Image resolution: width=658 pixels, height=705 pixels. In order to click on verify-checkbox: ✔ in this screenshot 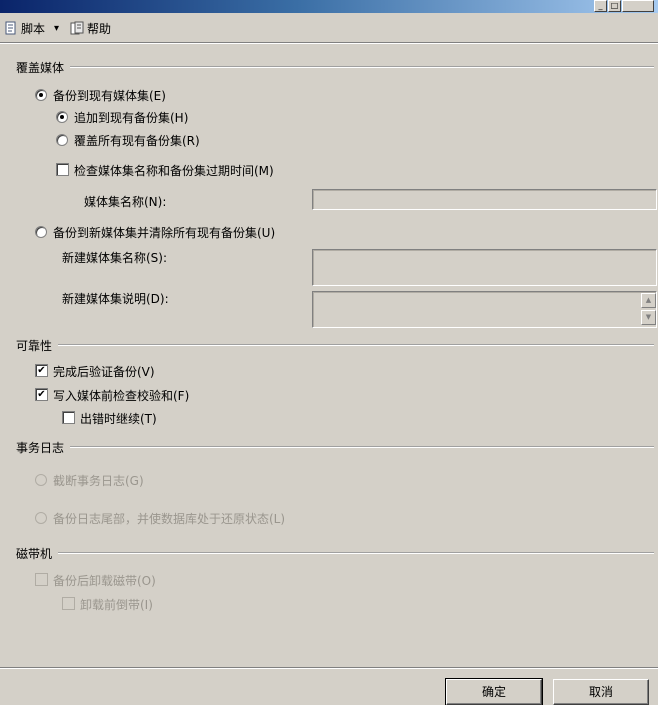, I will do `click(41, 370)`.